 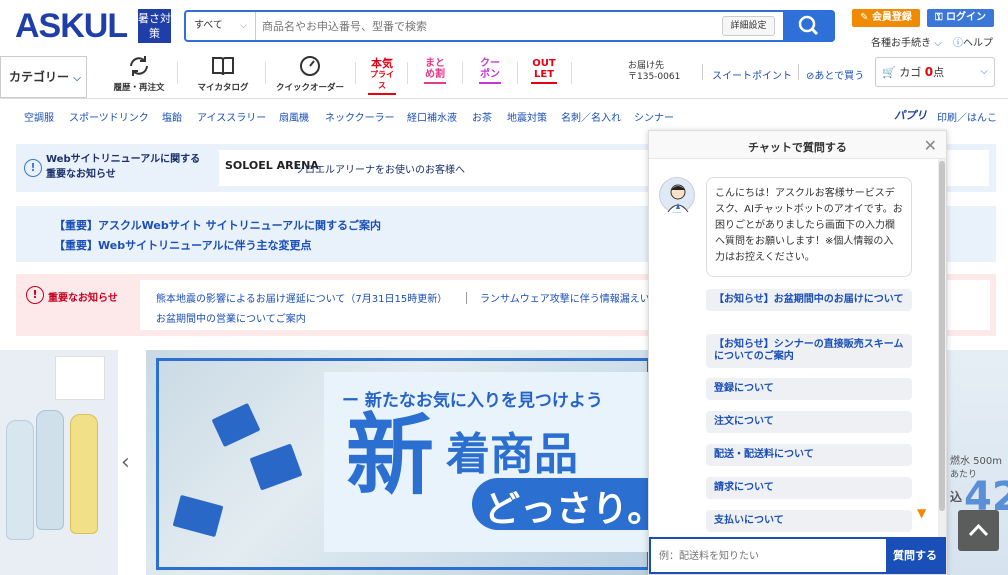 I want to click on scroll-down-icon: ▼, so click(x=921, y=513).